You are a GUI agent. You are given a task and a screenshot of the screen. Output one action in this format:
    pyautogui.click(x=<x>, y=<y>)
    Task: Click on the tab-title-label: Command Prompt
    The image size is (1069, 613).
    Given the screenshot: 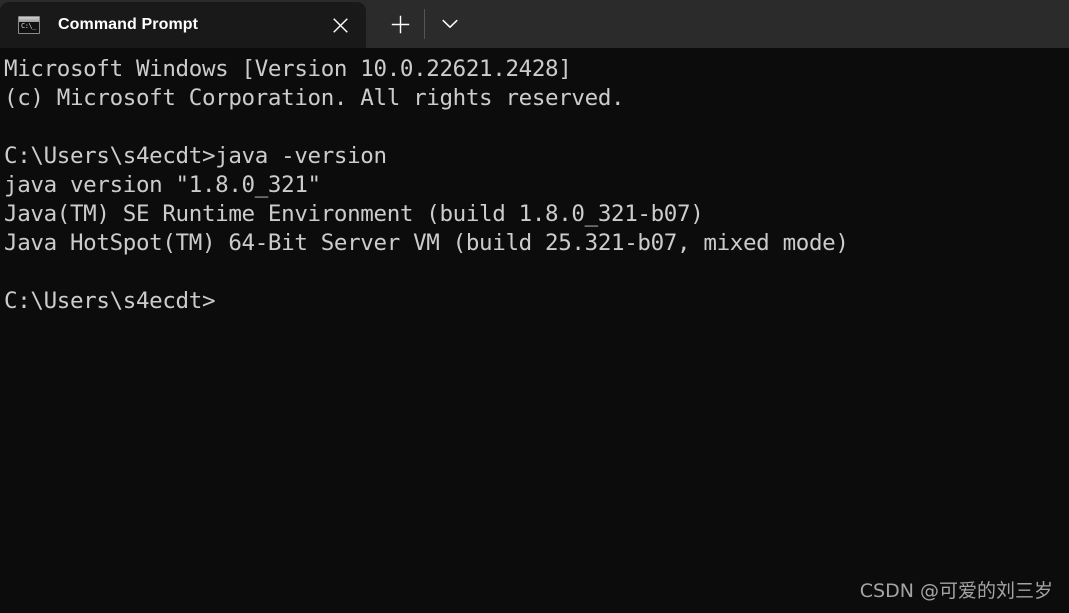 What is the action you would take?
    pyautogui.click(x=128, y=24)
    